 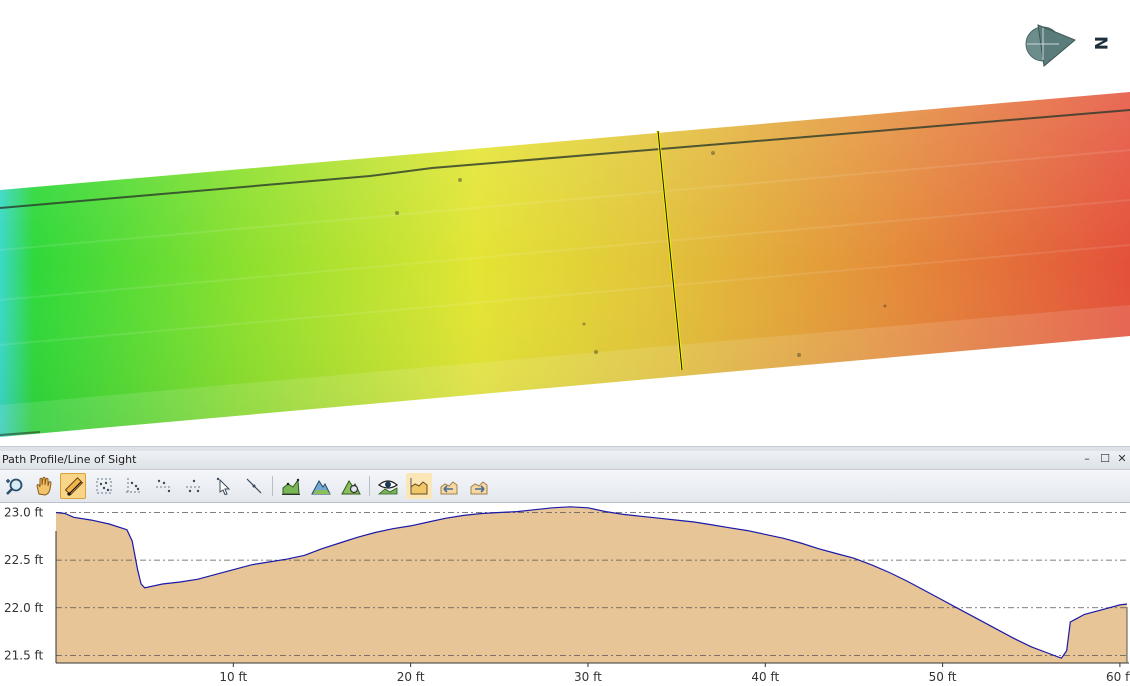 I want to click on profile-back-tool-button, so click(x=449, y=486).